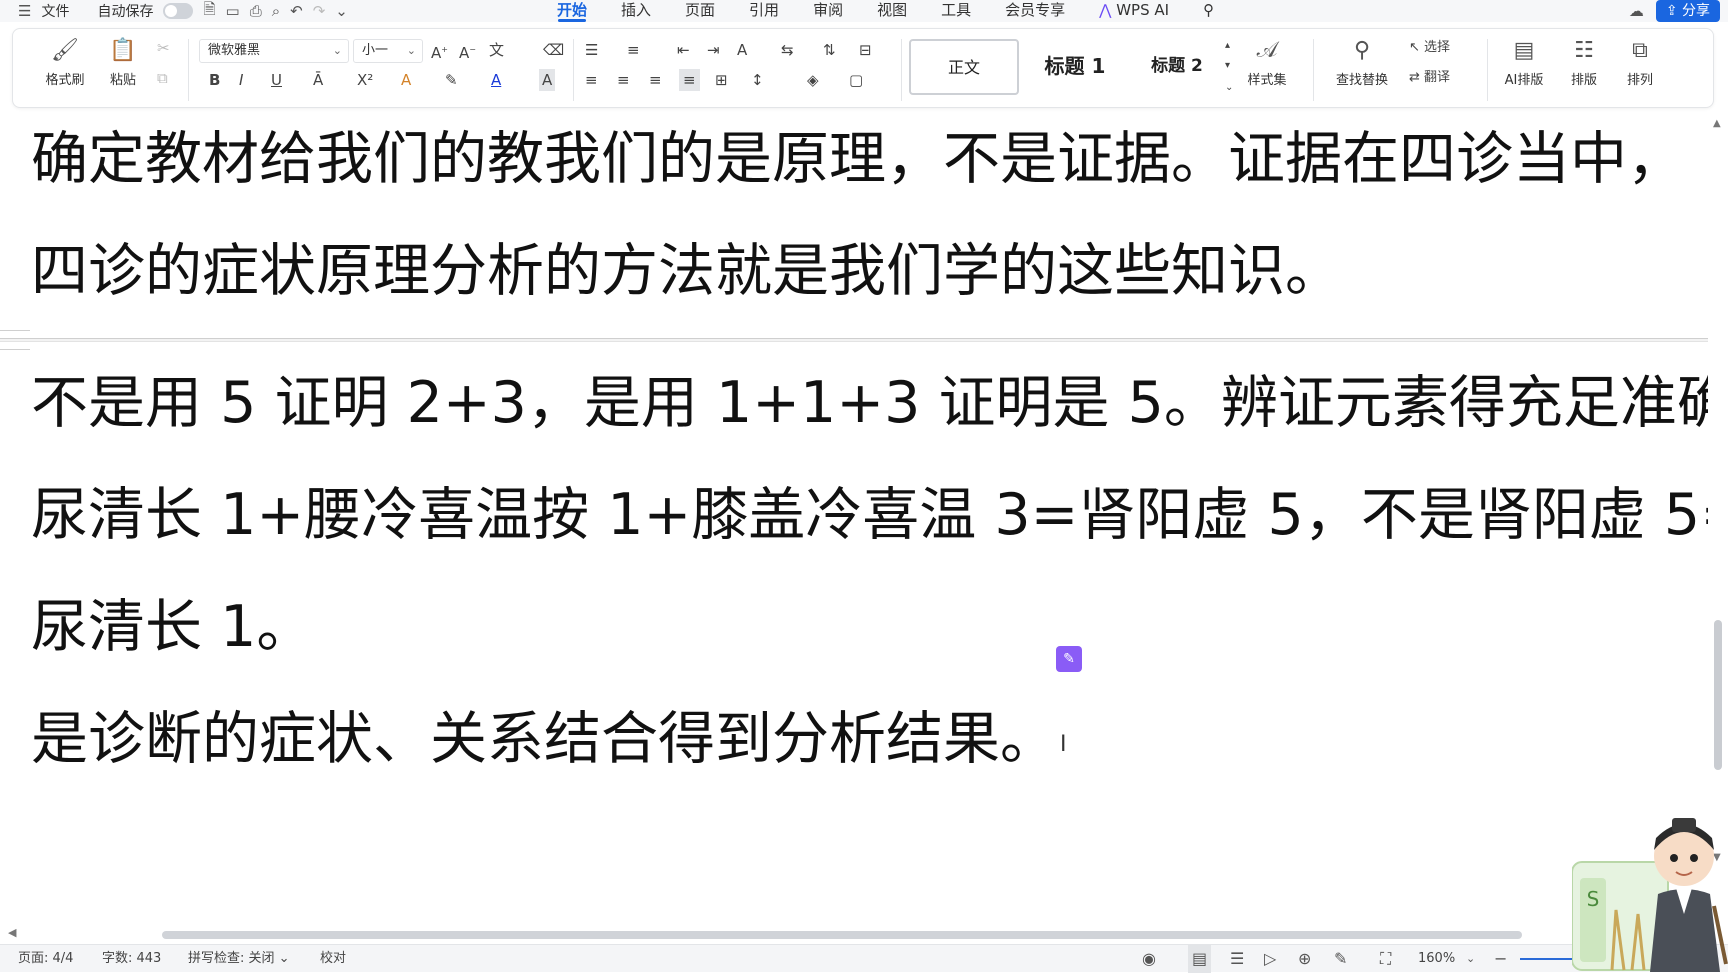 The width and height of the screenshot is (1728, 973). I want to click on increase-indent-icon: ⇥, so click(713, 50).